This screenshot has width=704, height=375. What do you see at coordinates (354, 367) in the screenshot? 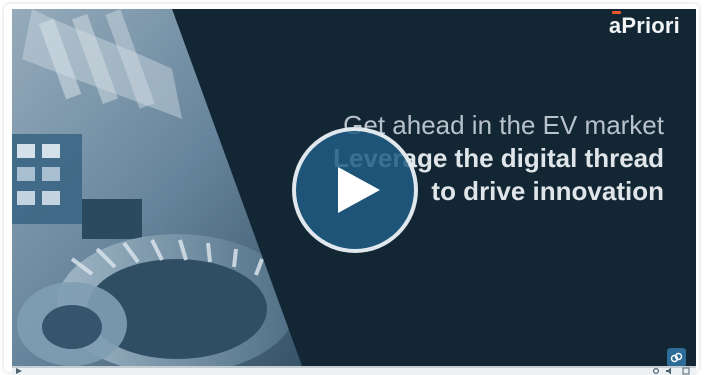
I see `progress-bar` at bounding box center [354, 367].